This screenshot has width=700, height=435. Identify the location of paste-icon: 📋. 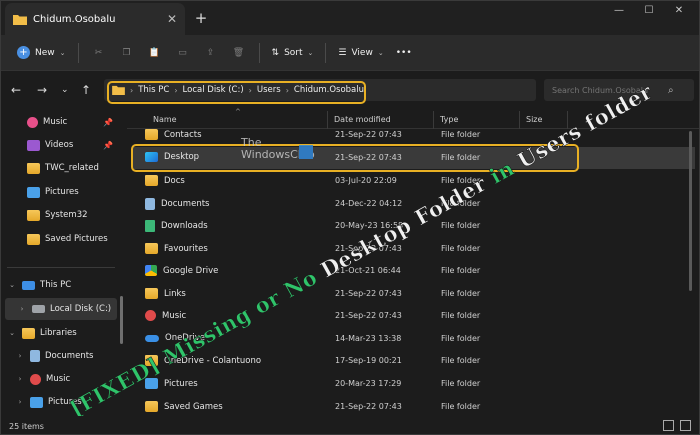
(155, 53).